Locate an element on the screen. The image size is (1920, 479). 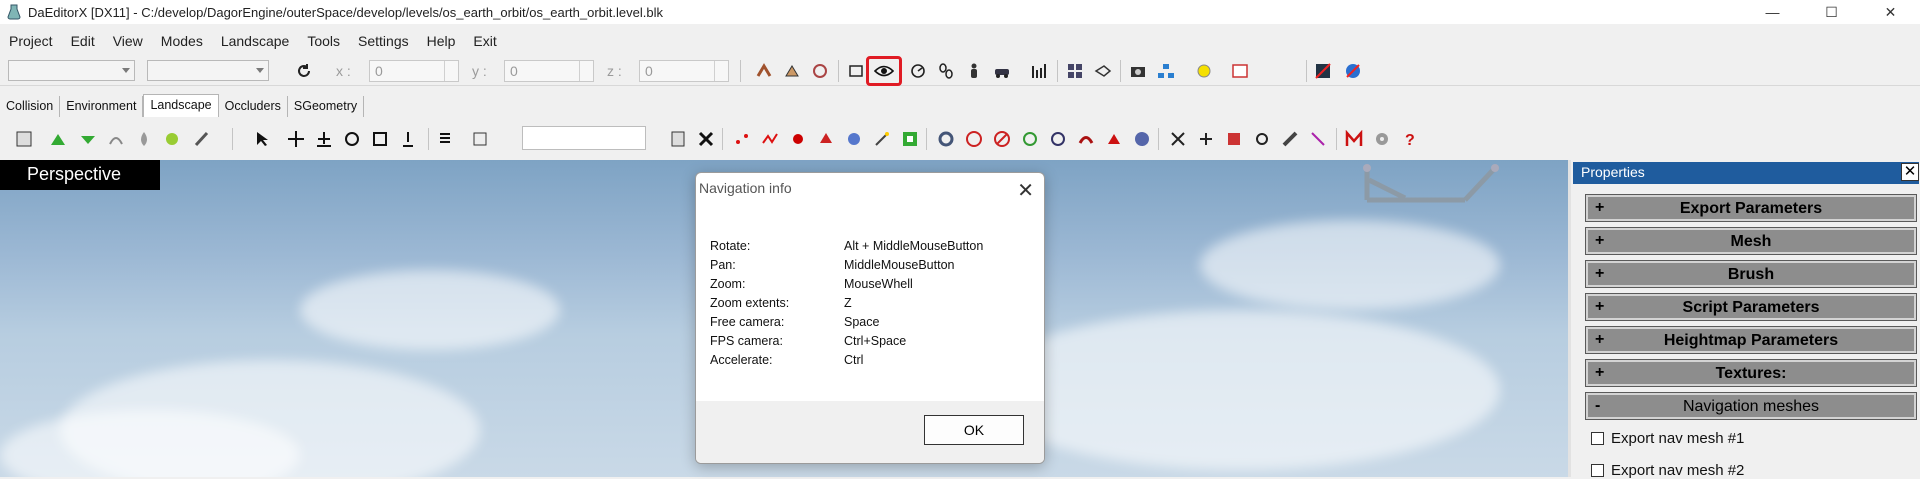
view-mode-icon is located at coordinates (1103, 71).